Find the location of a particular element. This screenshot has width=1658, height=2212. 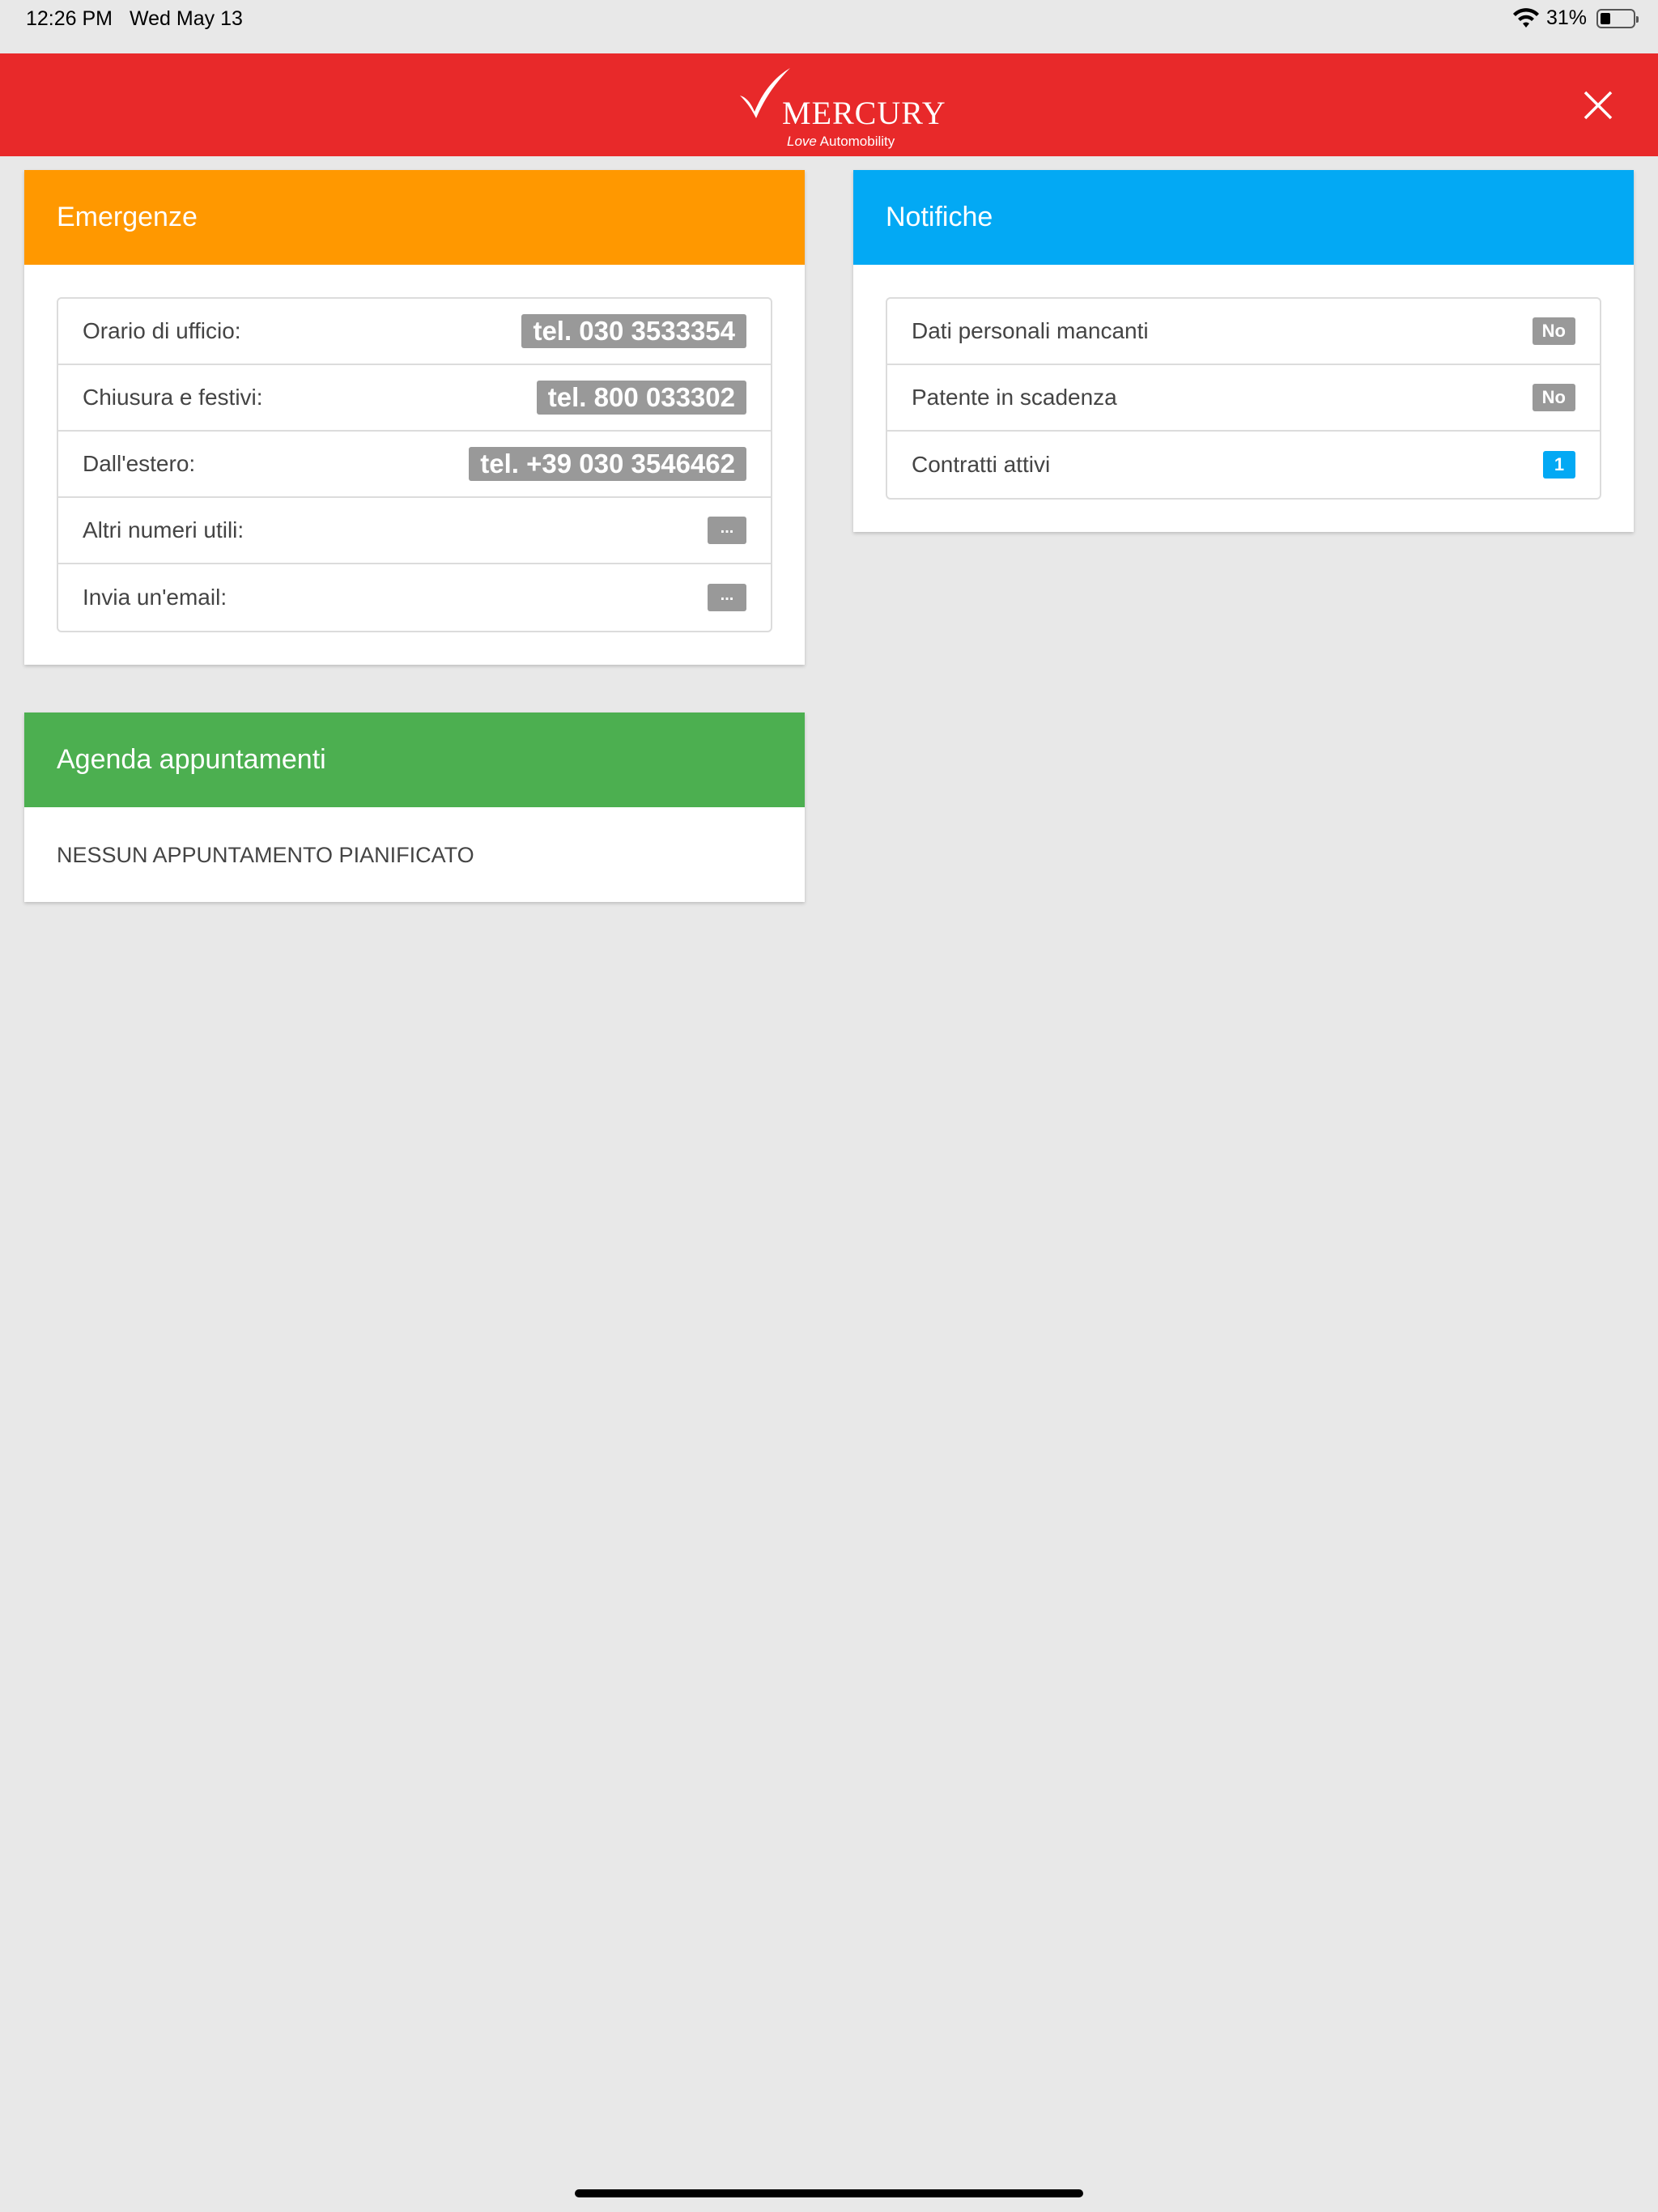

phone-number-badge: tel. 800 033302 is located at coordinates (641, 398).